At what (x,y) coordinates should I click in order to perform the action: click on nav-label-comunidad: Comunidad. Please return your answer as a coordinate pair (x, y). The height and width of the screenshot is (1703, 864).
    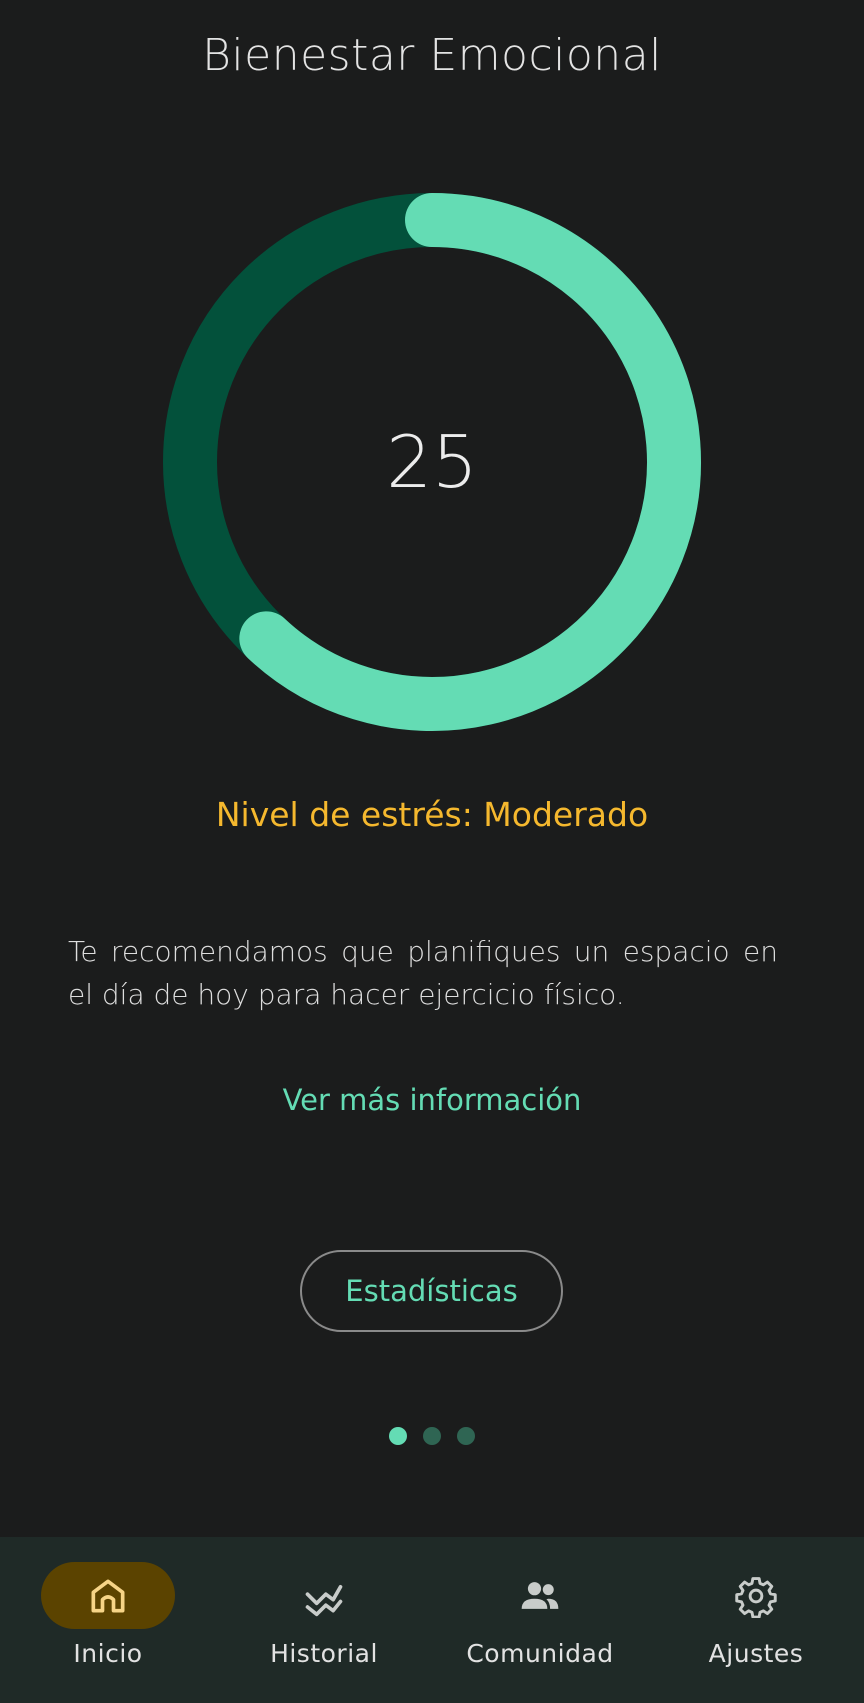
    Looking at the image, I should click on (540, 1653).